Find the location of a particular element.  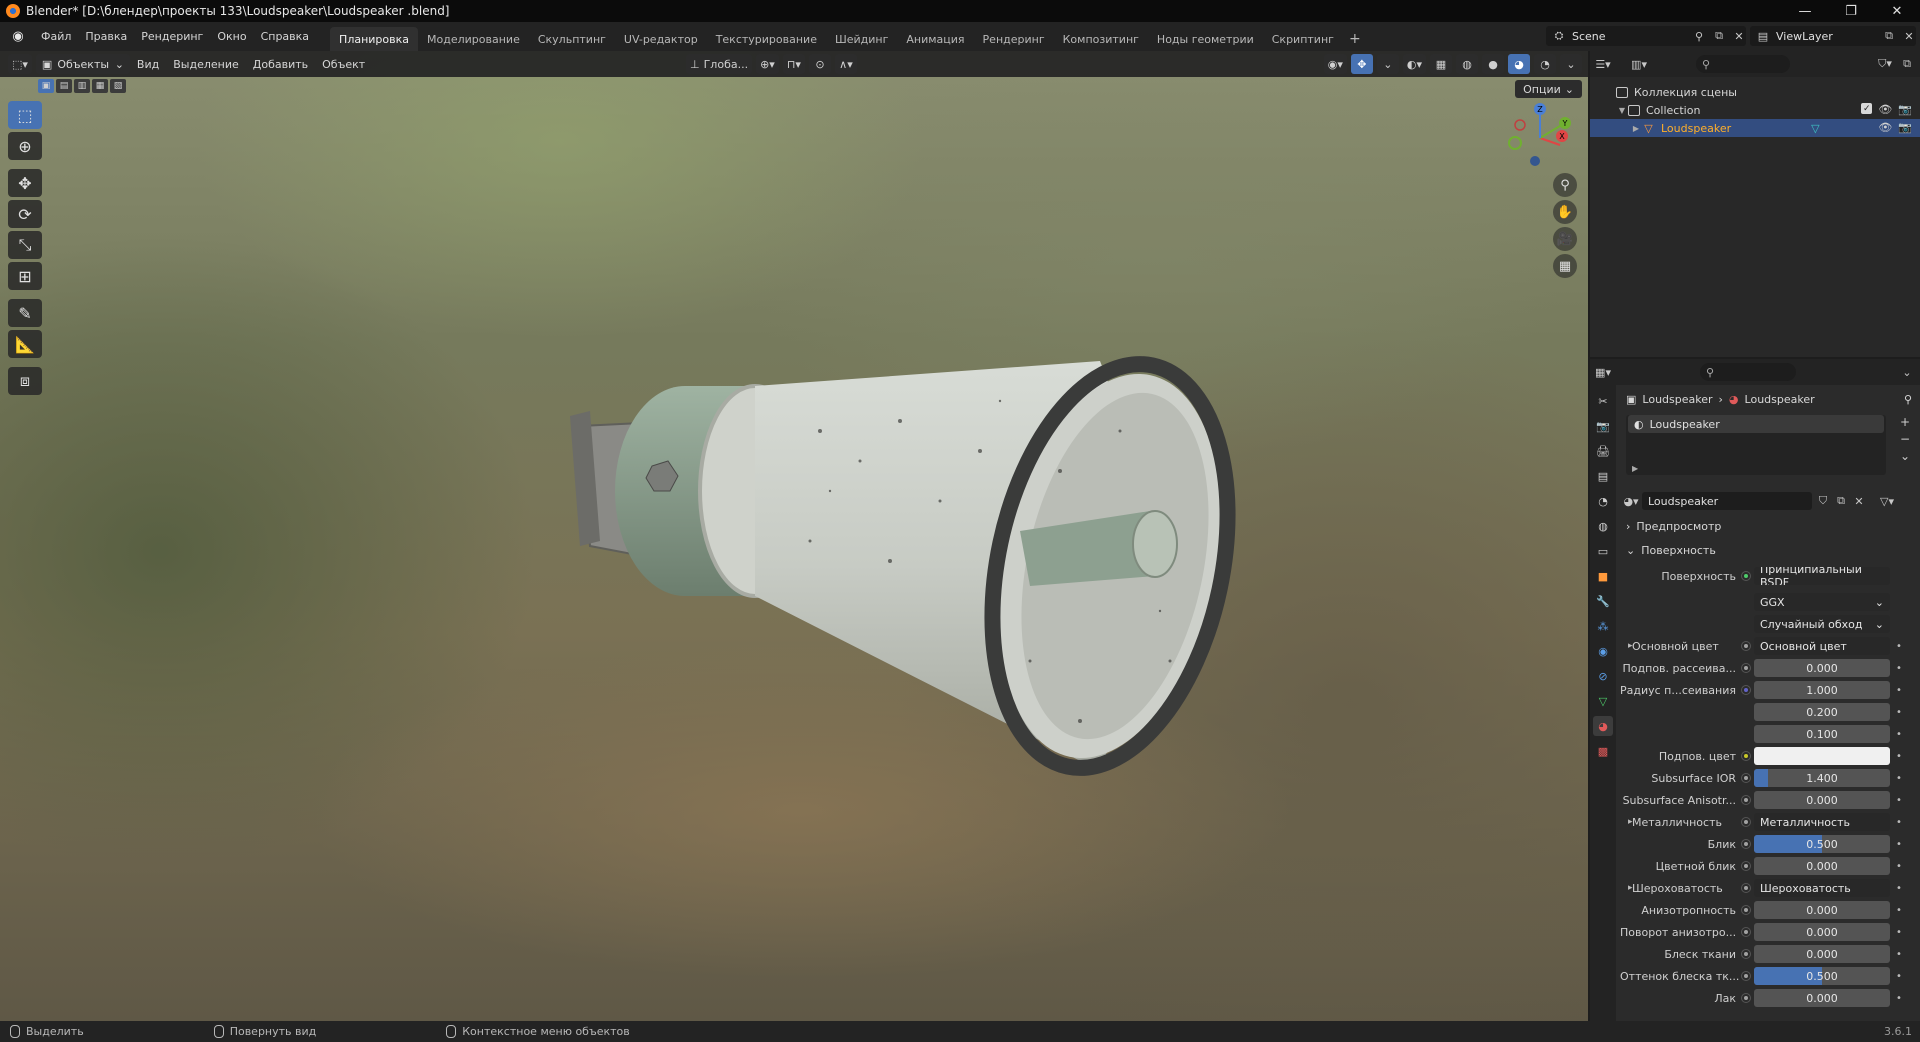

shading-dropdown-icon: ⌄ is located at coordinates (1571, 64).